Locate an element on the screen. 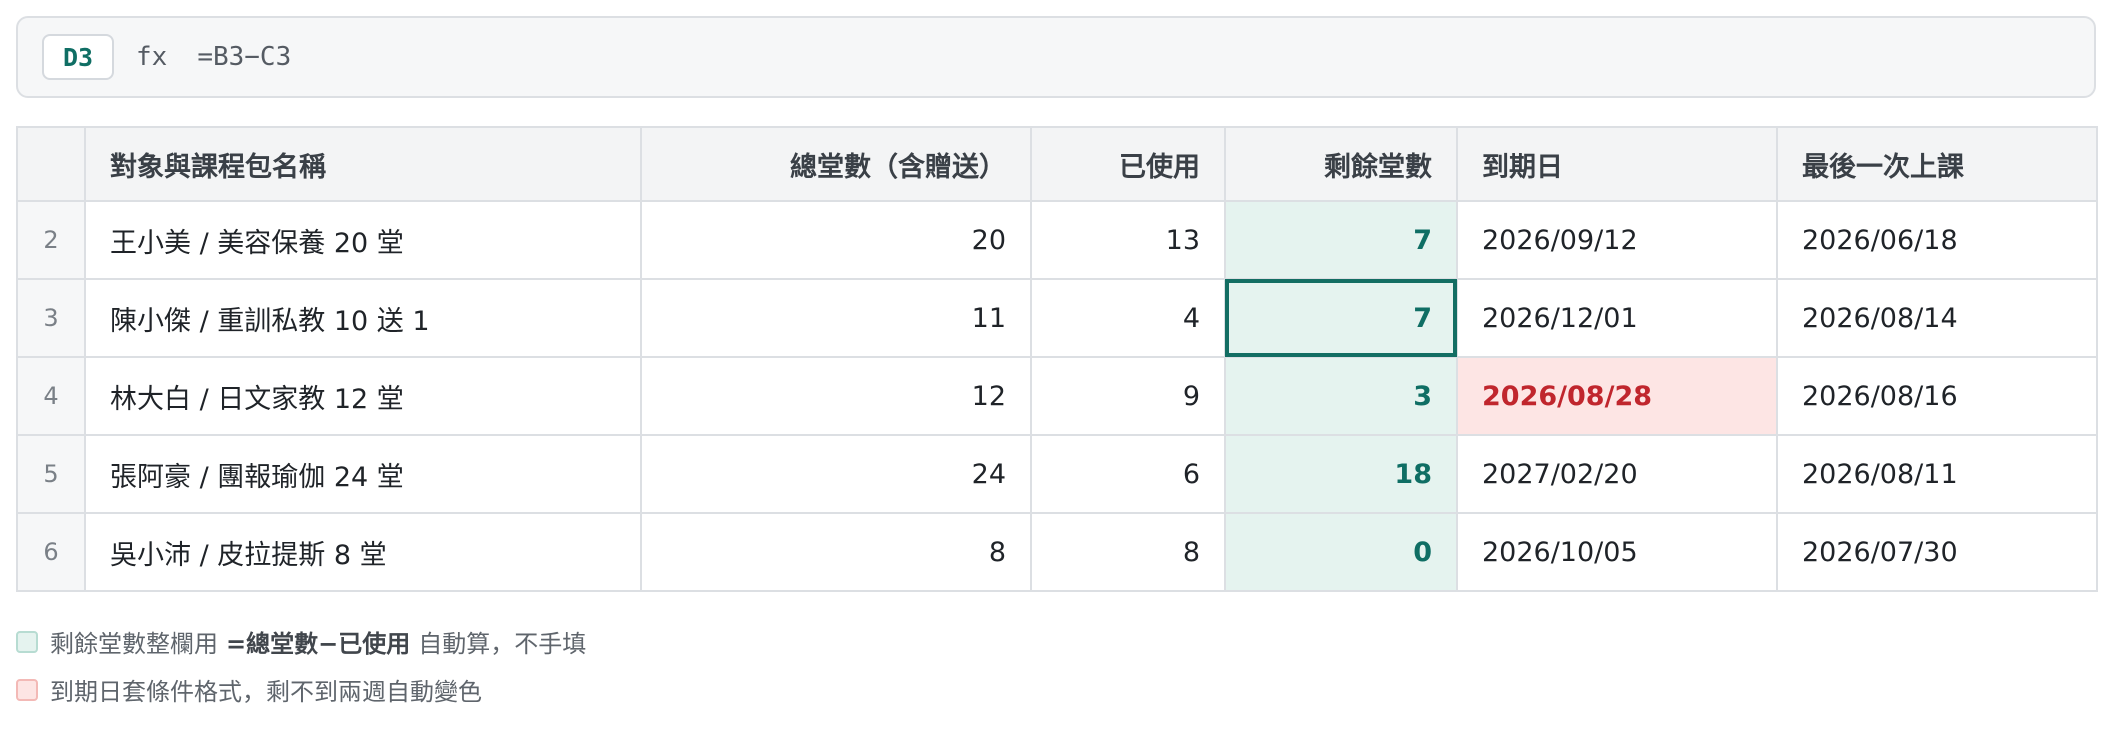 The image size is (2112, 730). total-cell: 24 is located at coordinates (836, 474).